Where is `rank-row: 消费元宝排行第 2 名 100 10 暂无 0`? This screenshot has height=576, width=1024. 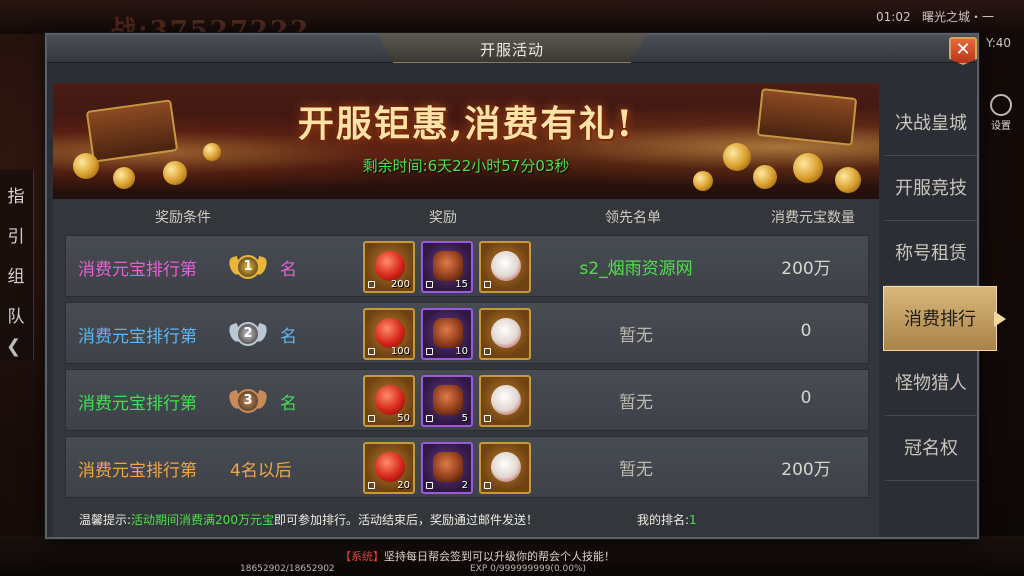 rank-row: 消费元宝排行第 2 名 100 10 暂无 0 is located at coordinates (467, 333).